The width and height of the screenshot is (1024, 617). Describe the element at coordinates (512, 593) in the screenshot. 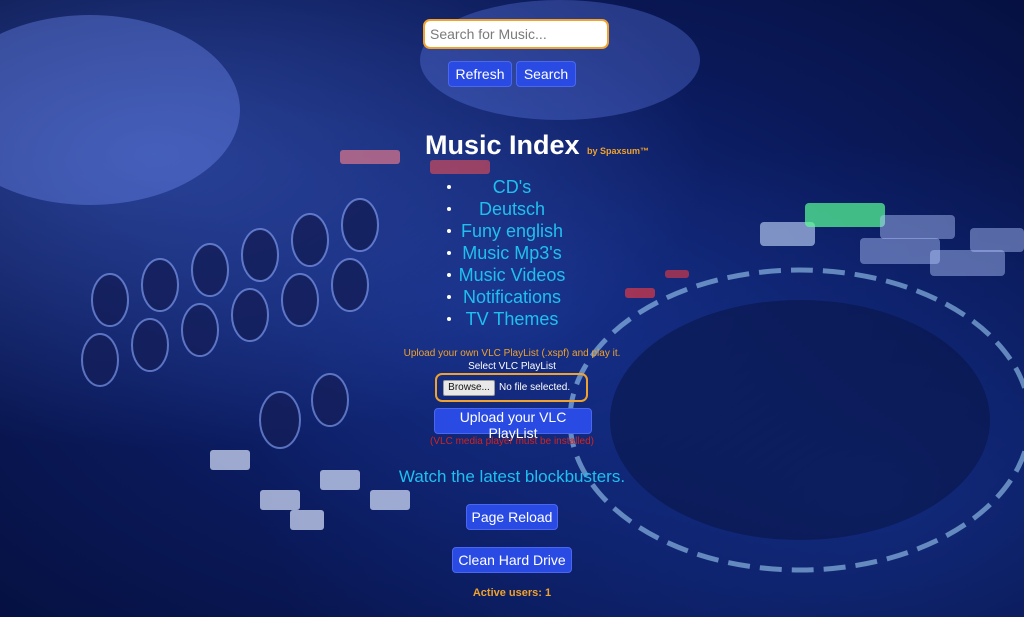

I see `active-users-count: Active users: 1` at that location.